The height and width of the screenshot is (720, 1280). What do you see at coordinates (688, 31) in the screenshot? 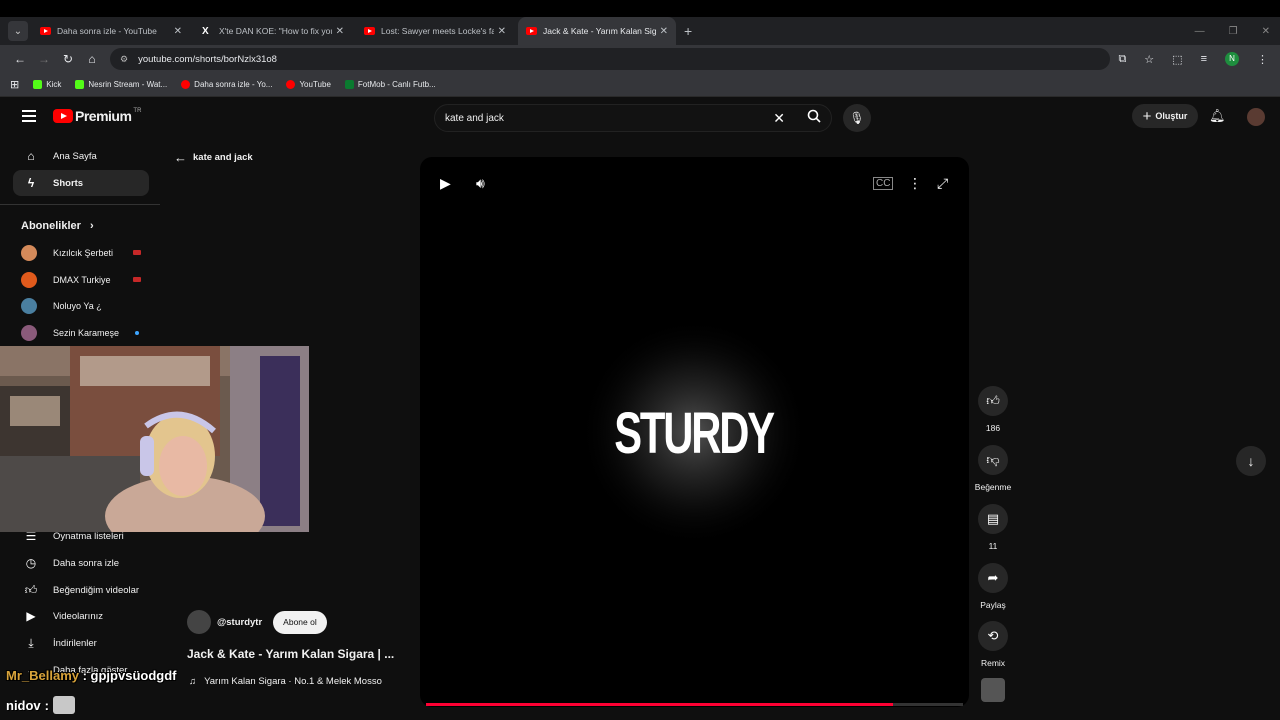
I see `new-tab-button: +` at bounding box center [688, 31].